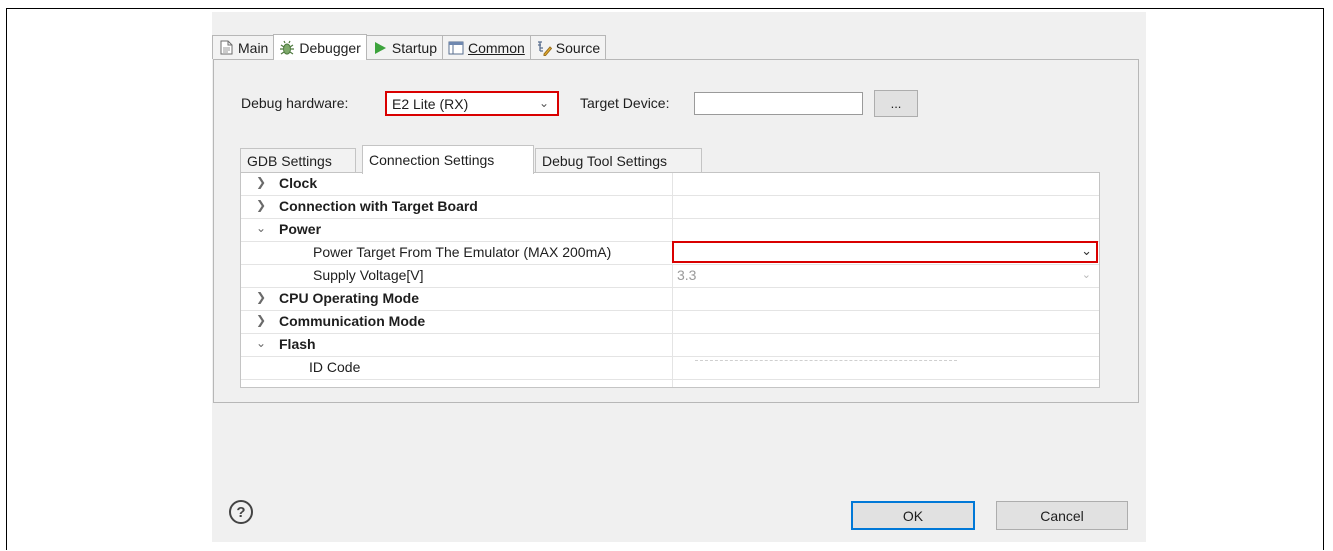 The width and height of the screenshot is (1333, 551). What do you see at coordinates (287, 48) in the screenshot?
I see `bug-icon` at bounding box center [287, 48].